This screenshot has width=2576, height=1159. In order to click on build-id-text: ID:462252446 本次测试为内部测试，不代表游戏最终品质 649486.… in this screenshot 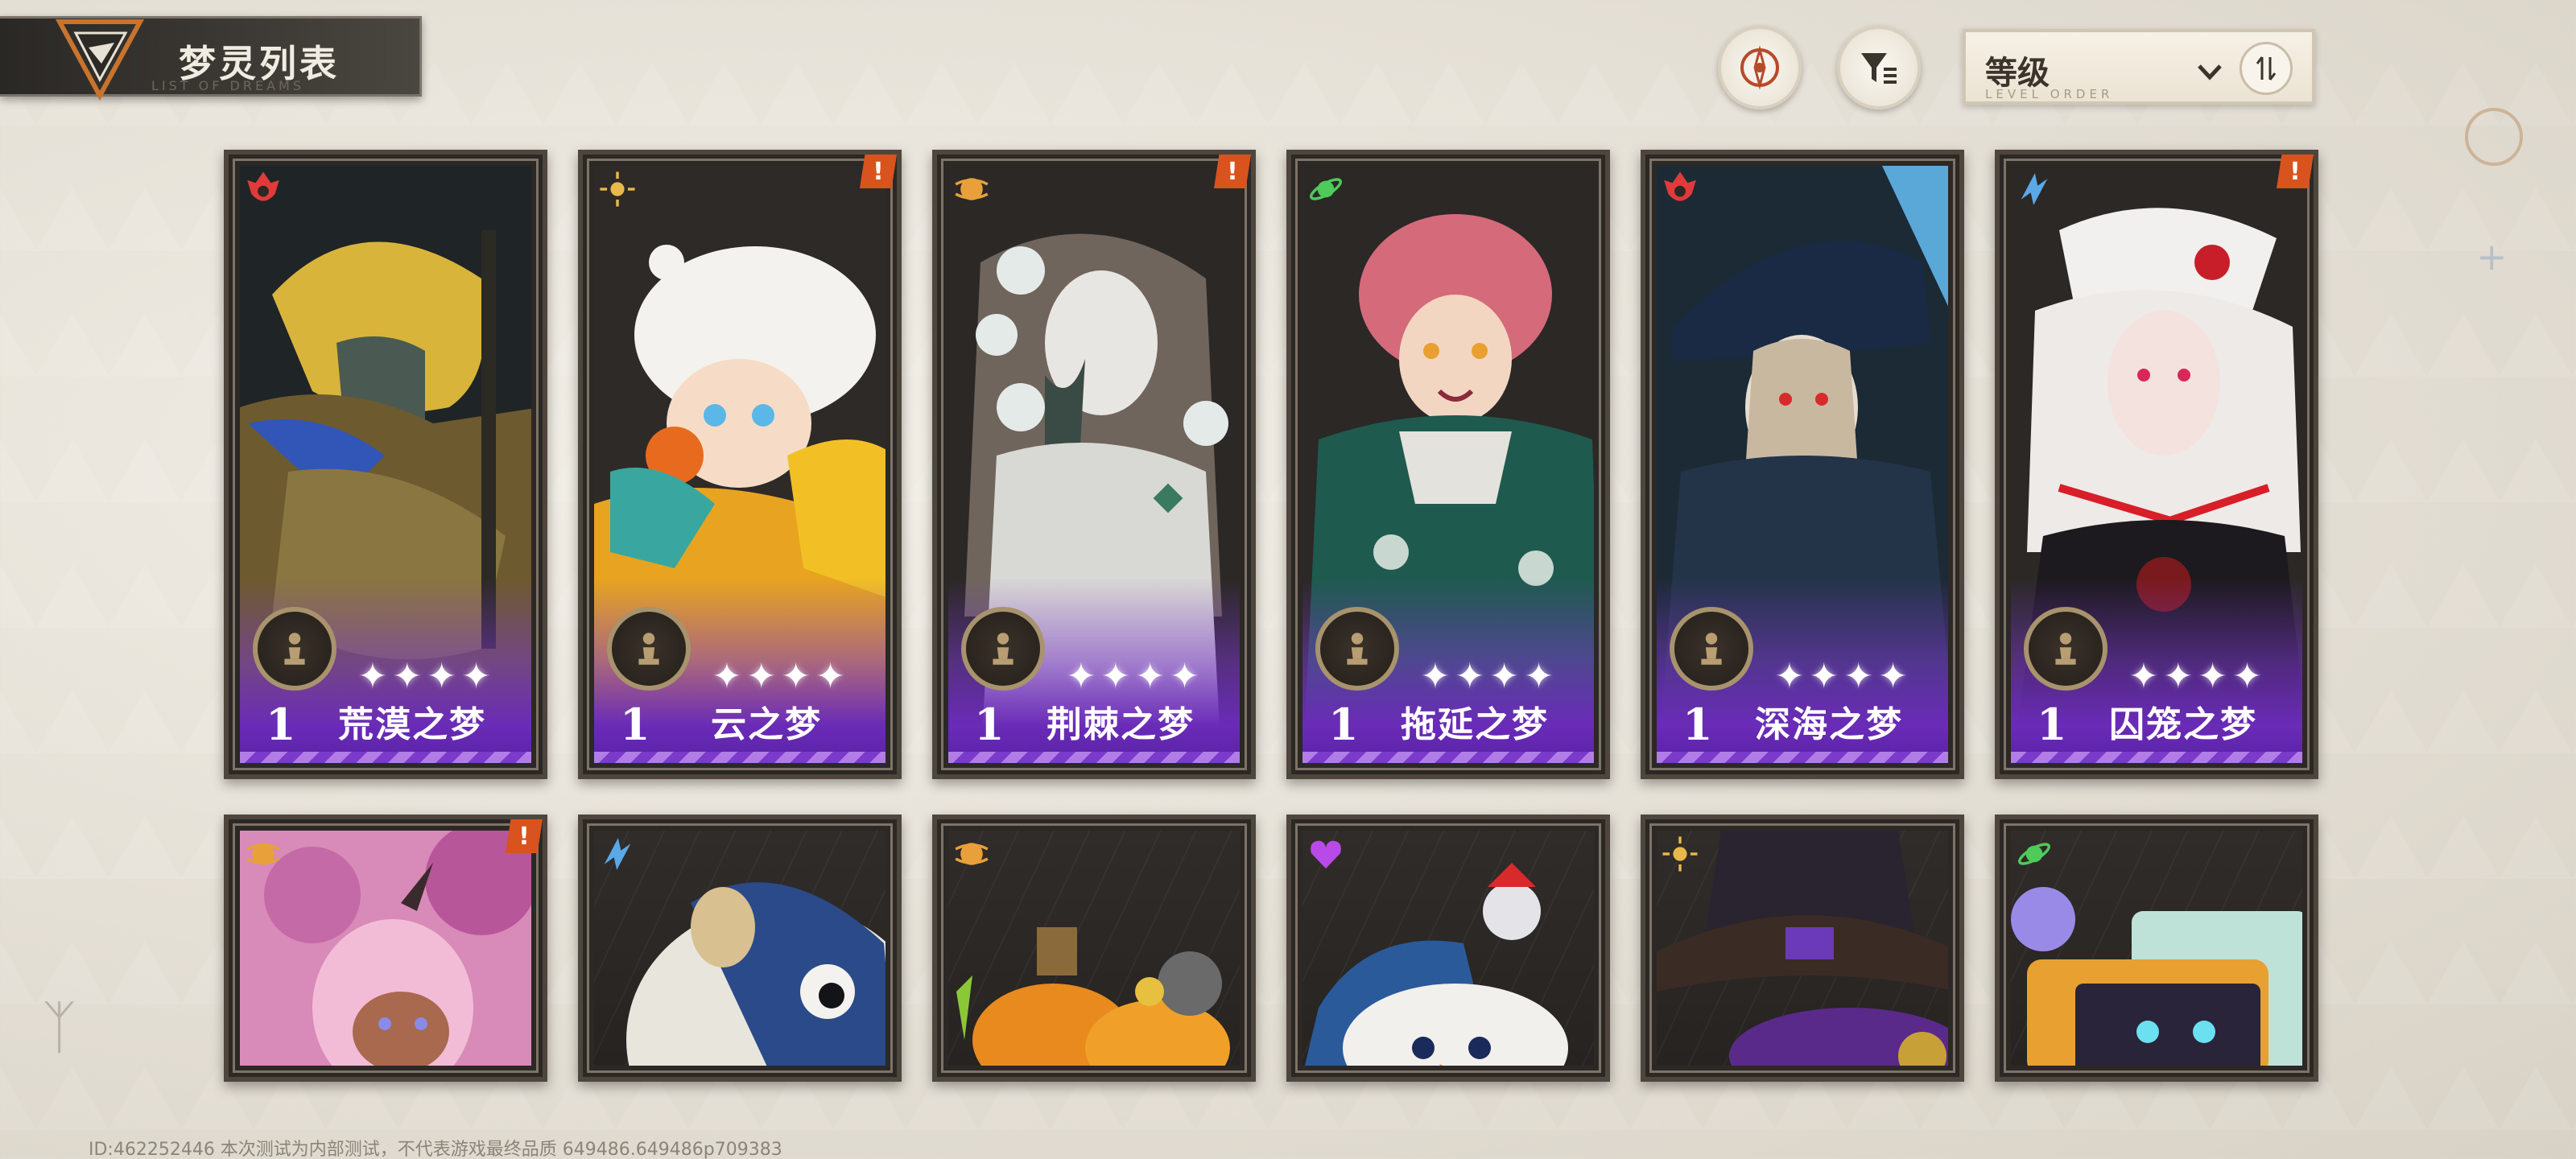, I will do `click(435, 1149)`.